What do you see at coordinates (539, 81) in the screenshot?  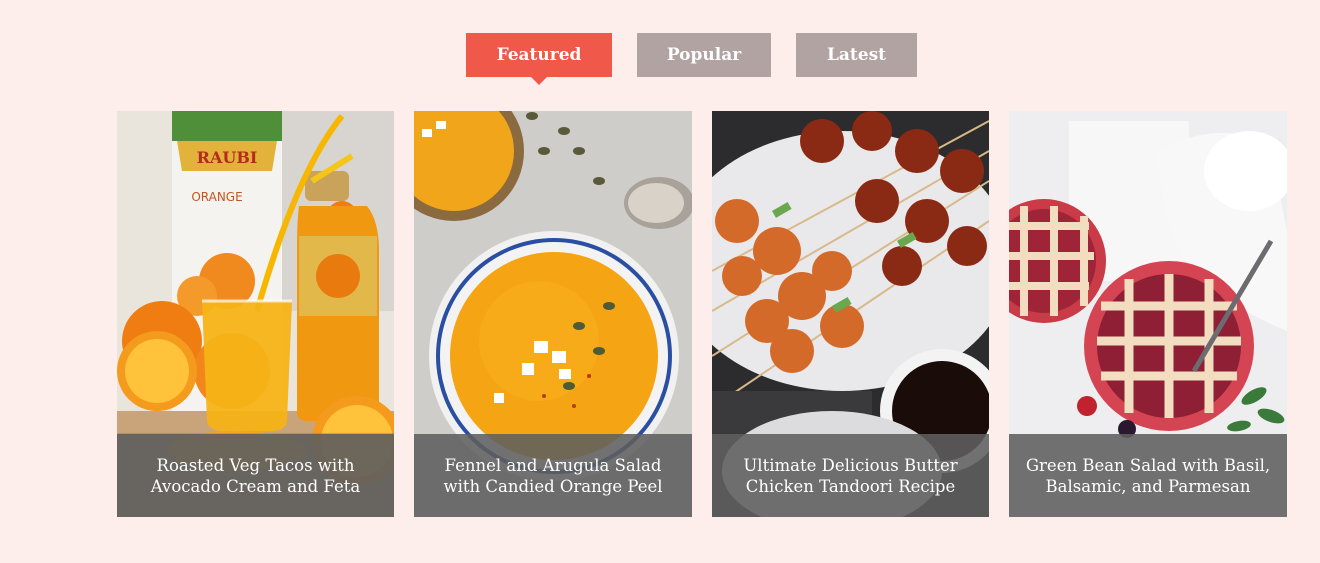 I see `active-tab-pointer` at bounding box center [539, 81].